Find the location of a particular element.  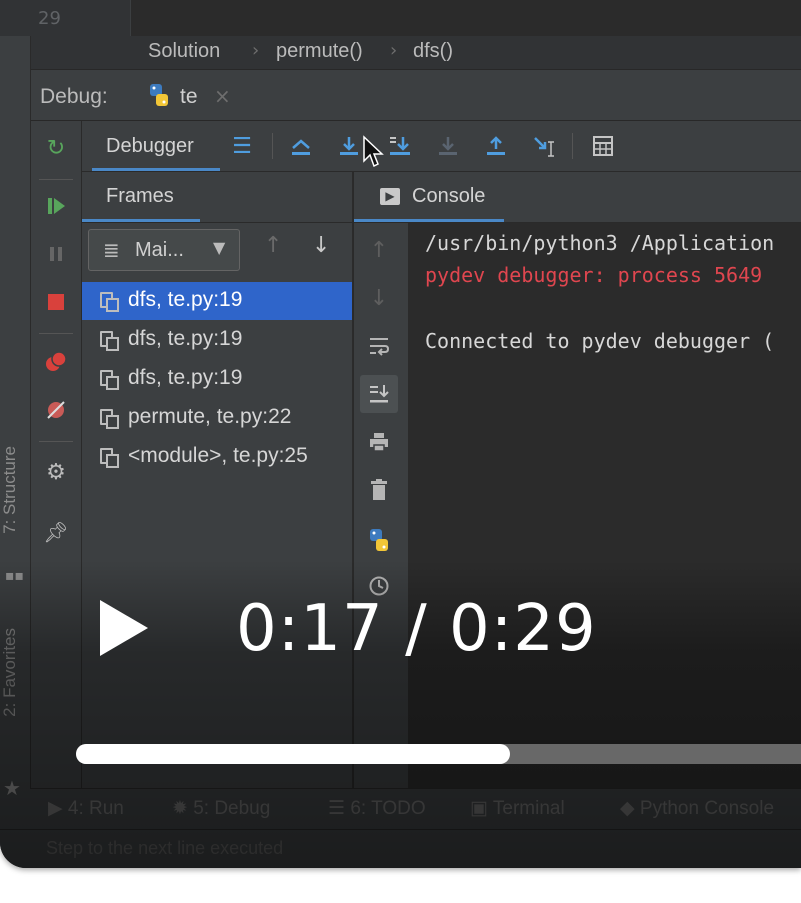

python-console-tab: ◆ Python Console is located at coordinates (697, 808).